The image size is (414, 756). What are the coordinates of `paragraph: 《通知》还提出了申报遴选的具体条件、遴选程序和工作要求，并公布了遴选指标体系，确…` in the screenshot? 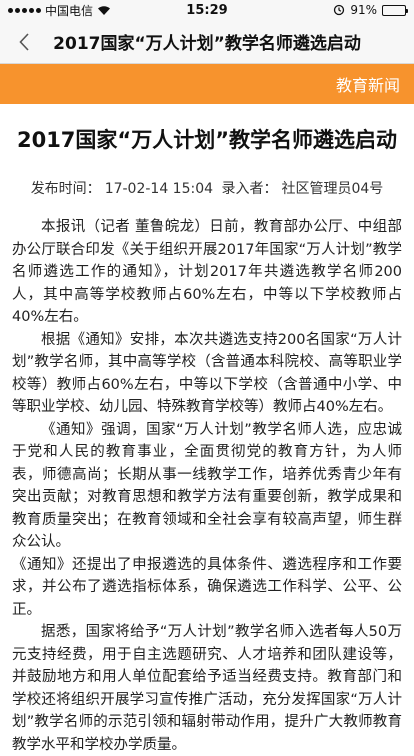 It's located at (207, 587).